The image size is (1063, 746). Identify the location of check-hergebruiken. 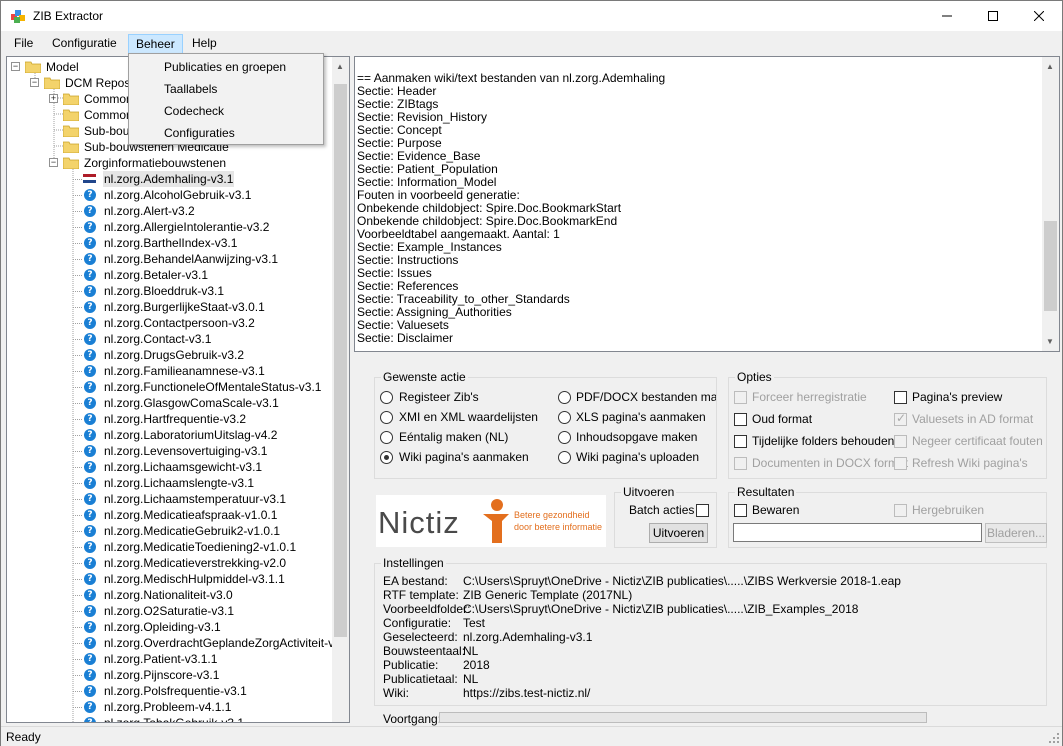
(900, 510).